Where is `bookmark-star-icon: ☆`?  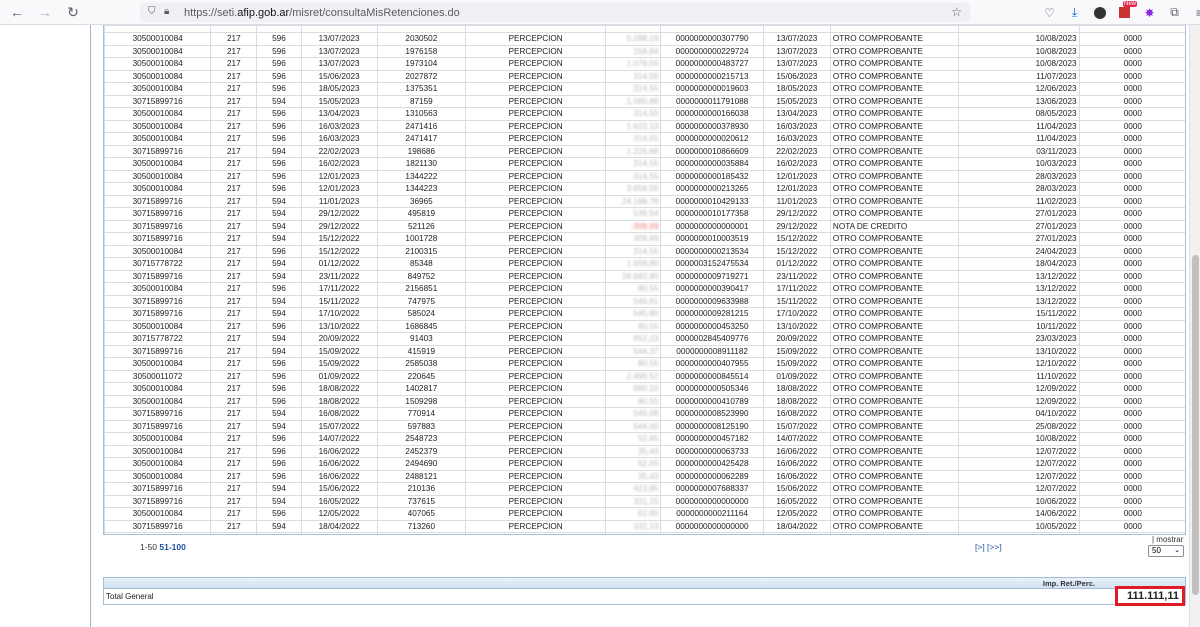 bookmark-star-icon: ☆ is located at coordinates (956, 12).